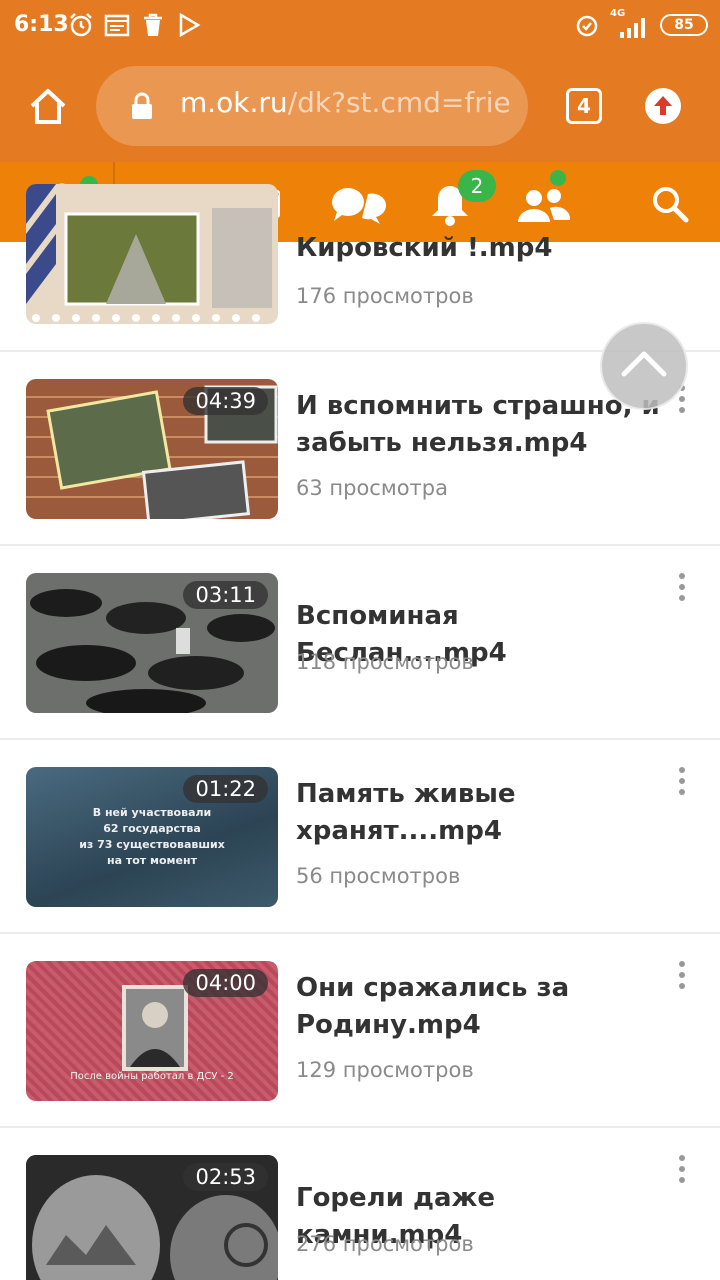  Describe the element at coordinates (378, 876) in the screenshot. I see `video-views: 56 просмотров` at that location.